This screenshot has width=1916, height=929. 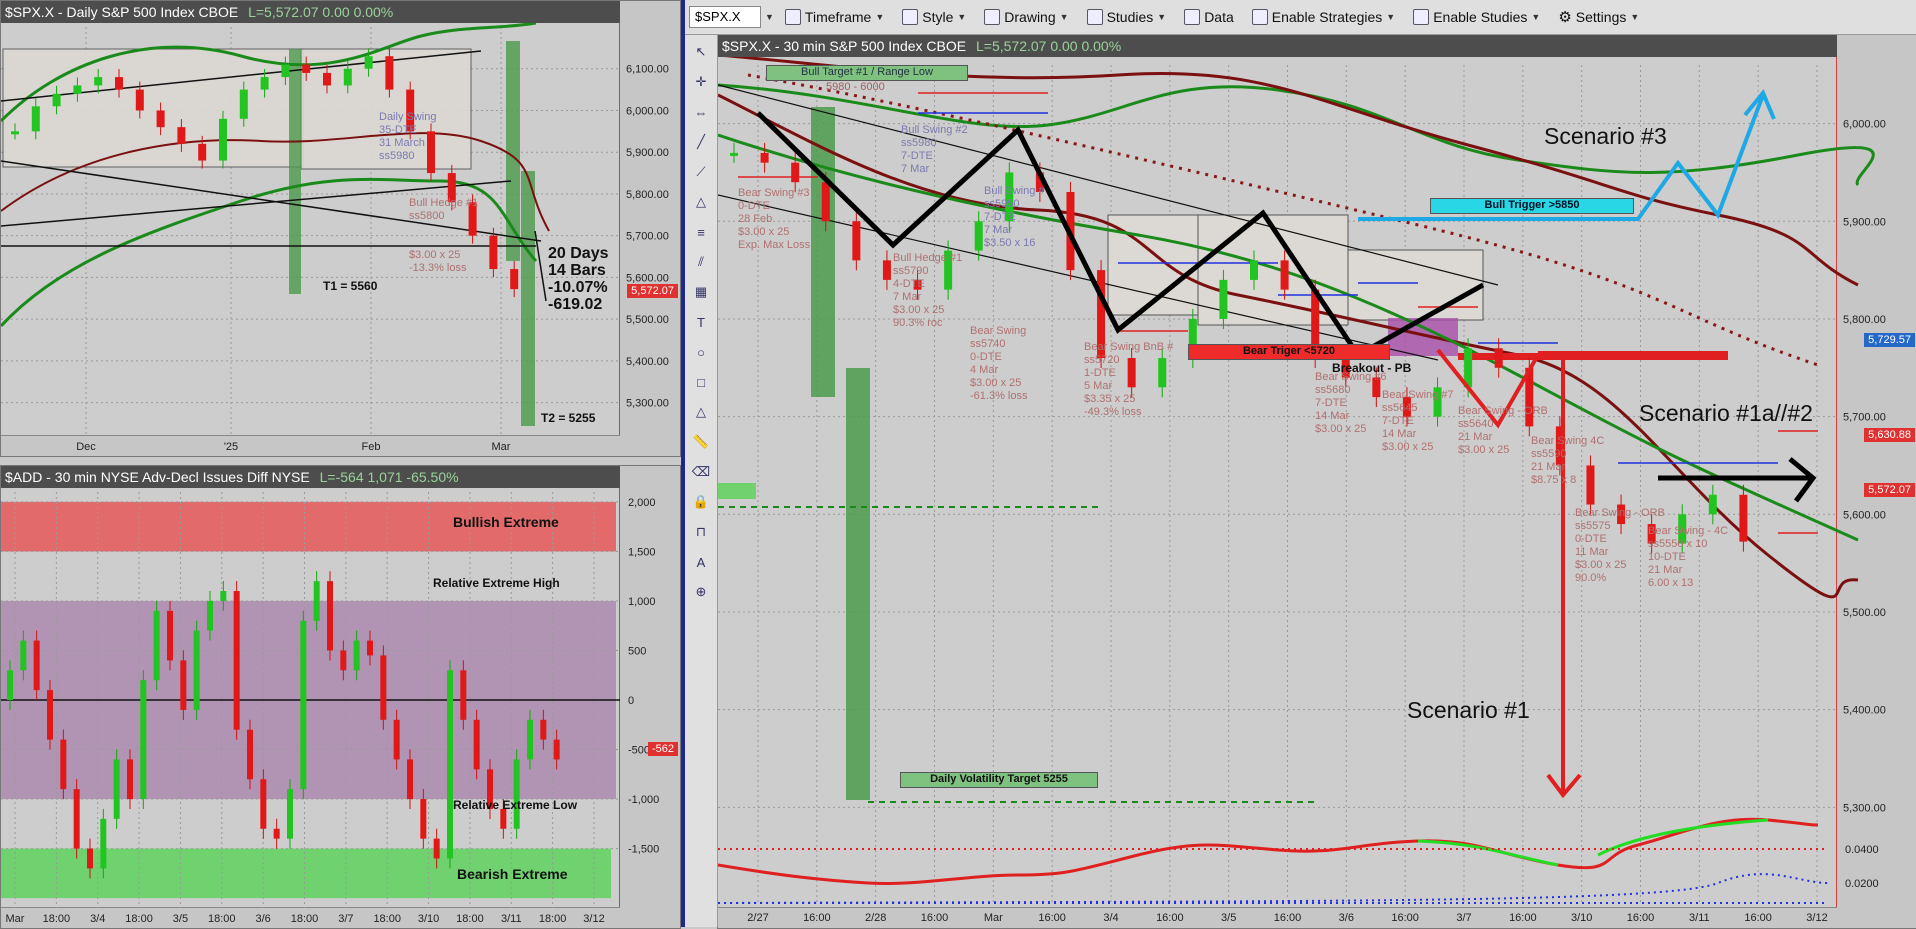 What do you see at coordinates (934, 17) in the screenshot?
I see `style-menu: Style ▼` at bounding box center [934, 17].